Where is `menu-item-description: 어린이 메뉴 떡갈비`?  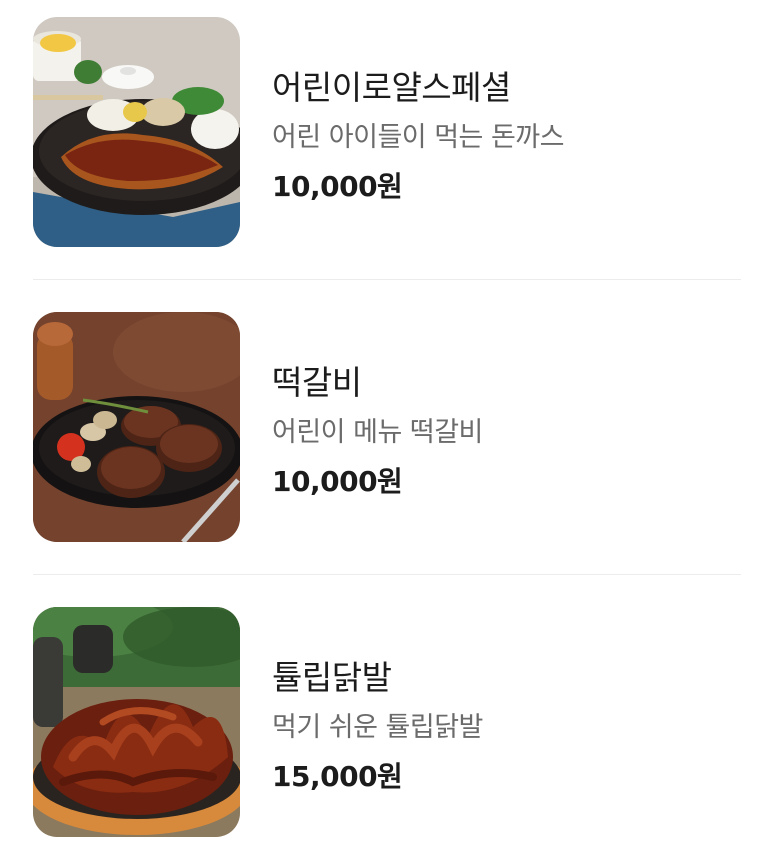 menu-item-description: 어린이 메뉴 떡갈비 is located at coordinates (377, 432).